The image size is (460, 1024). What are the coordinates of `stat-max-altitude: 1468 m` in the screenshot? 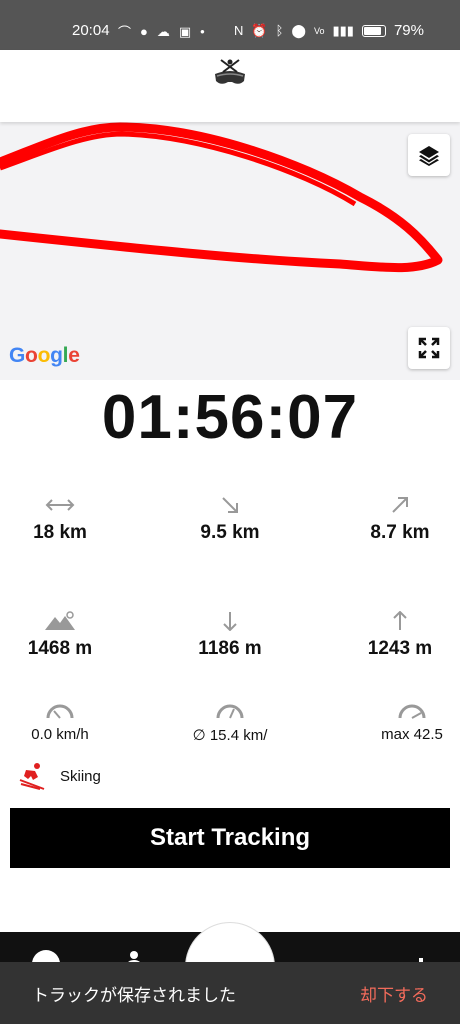 It's located at (60, 635).